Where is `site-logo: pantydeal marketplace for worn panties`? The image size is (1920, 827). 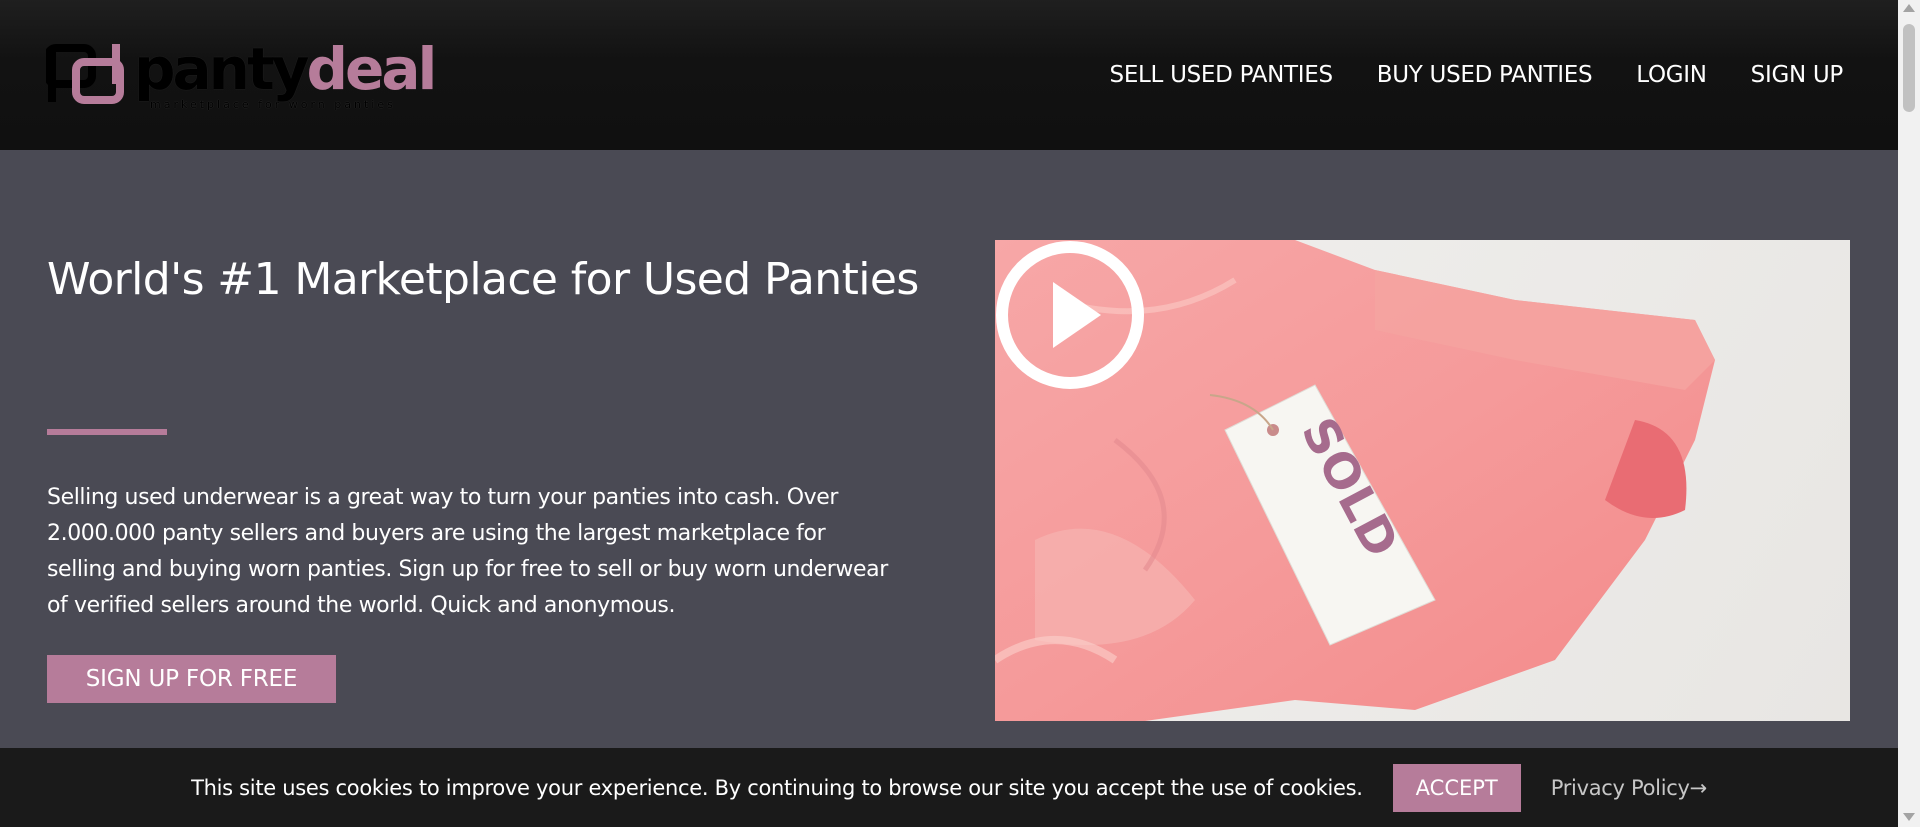 site-logo: pantydeal marketplace for worn panties is located at coordinates (241, 75).